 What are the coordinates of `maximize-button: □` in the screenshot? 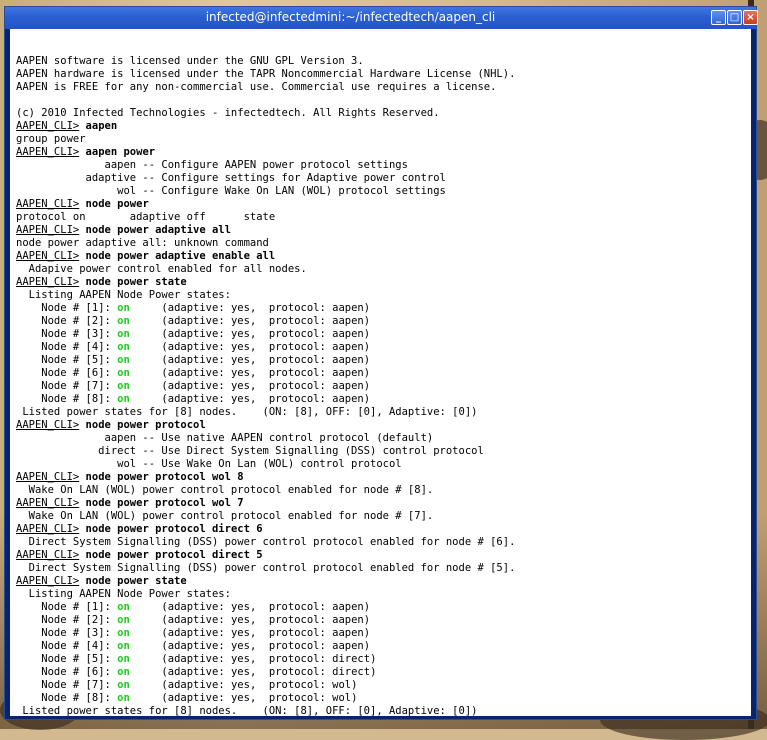 It's located at (734, 17).